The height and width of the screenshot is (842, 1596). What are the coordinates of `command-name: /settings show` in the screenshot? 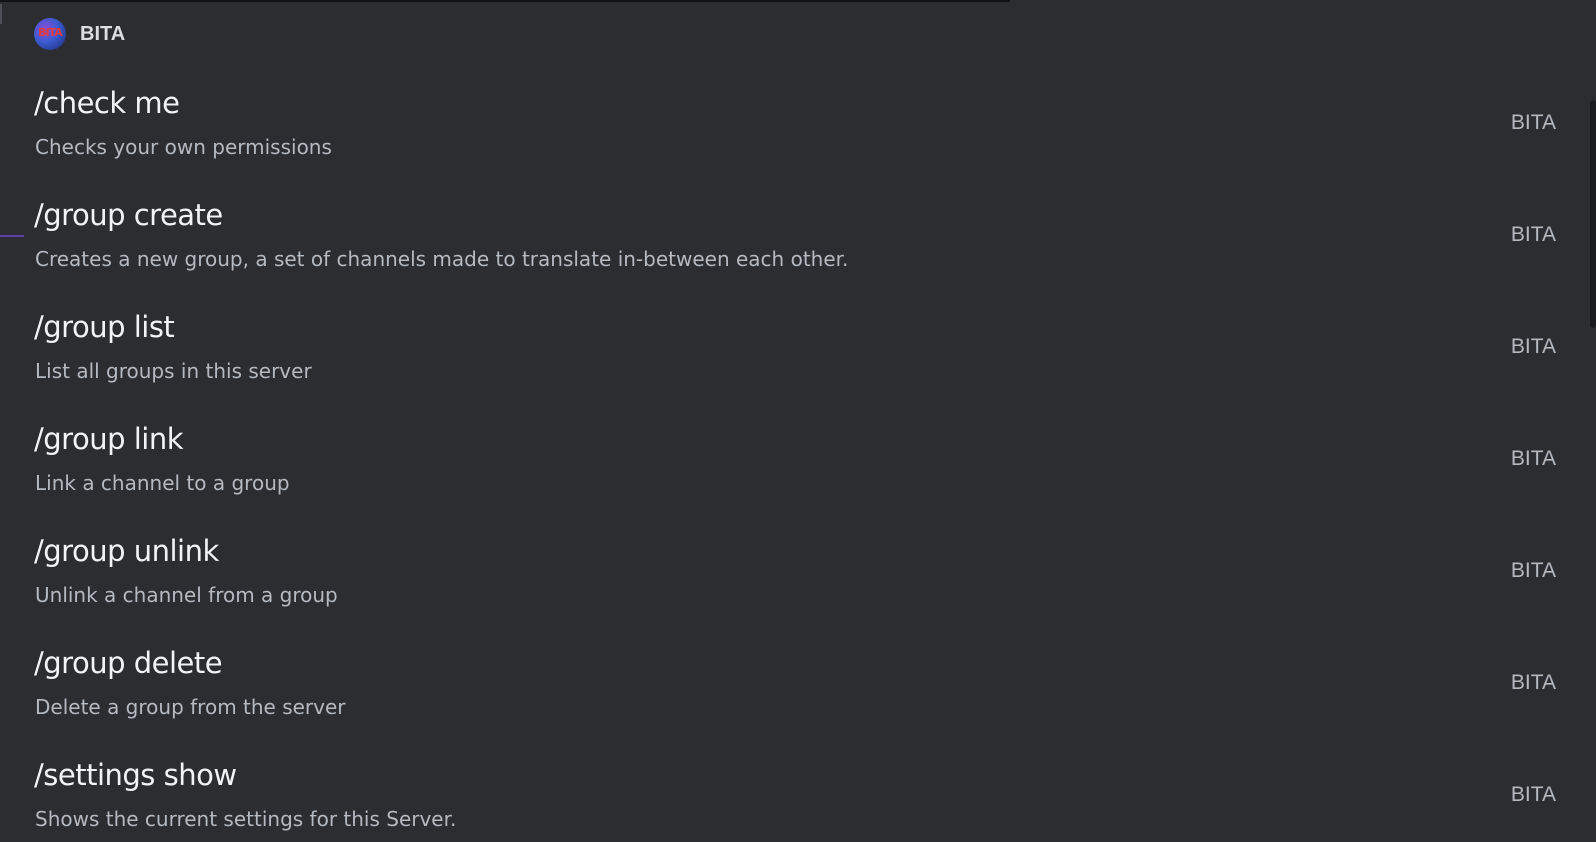 It's located at (135, 775).